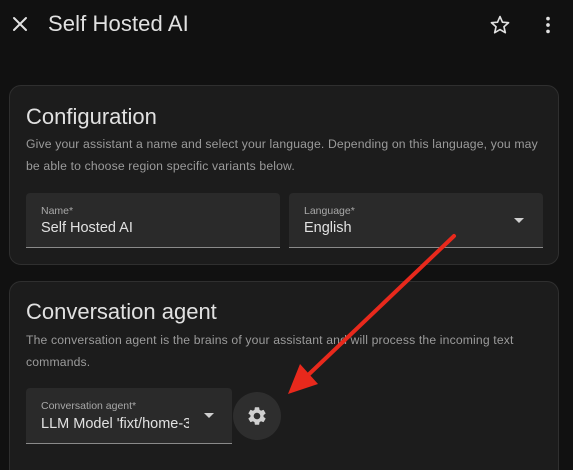 This screenshot has width=573, height=470. What do you see at coordinates (416, 220) in the screenshot?
I see `language-select: Language* English` at bounding box center [416, 220].